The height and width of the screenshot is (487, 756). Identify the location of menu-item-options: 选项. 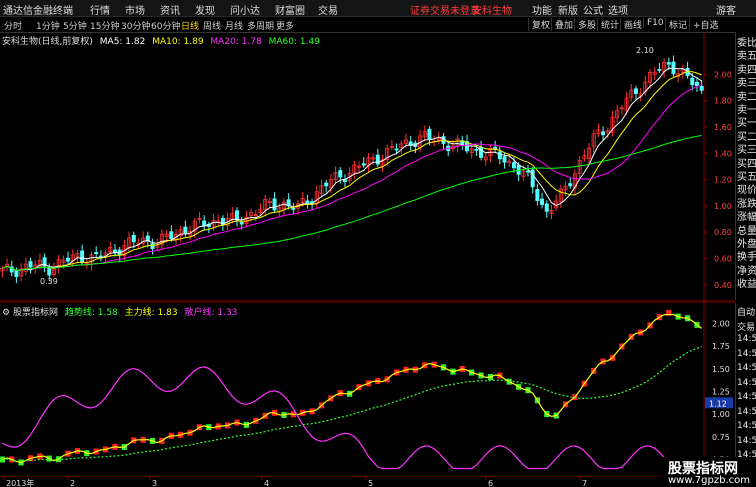
(618, 9).